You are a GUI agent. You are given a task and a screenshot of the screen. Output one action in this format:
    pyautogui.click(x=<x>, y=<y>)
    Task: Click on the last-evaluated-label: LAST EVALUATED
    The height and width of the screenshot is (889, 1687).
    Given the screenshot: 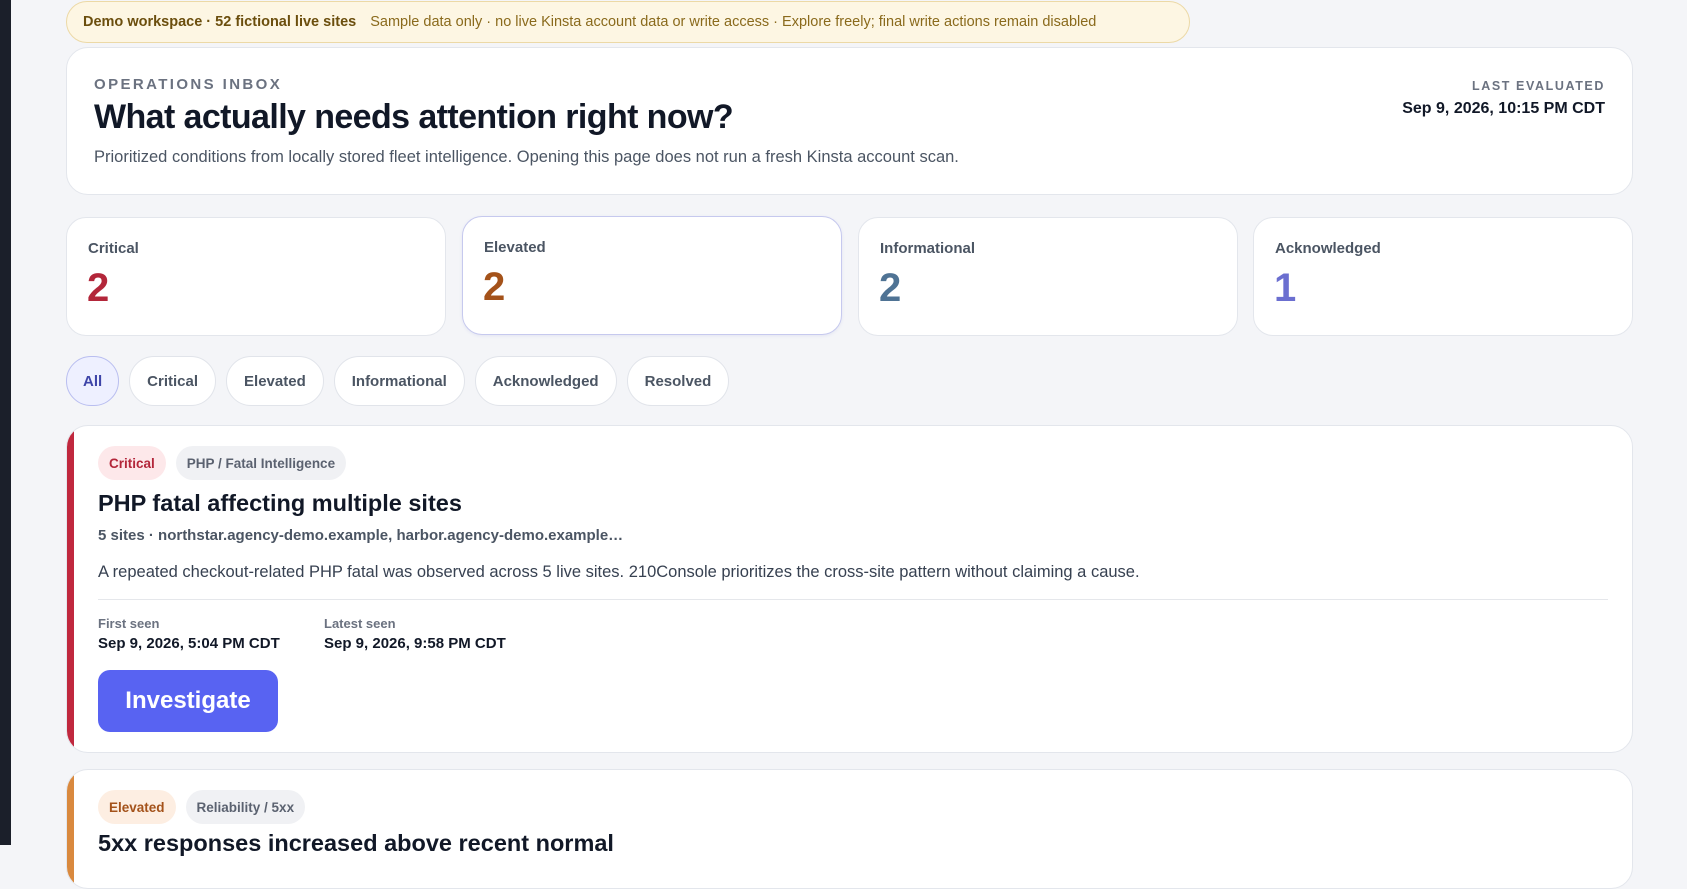 What is the action you would take?
    pyautogui.click(x=1538, y=86)
    